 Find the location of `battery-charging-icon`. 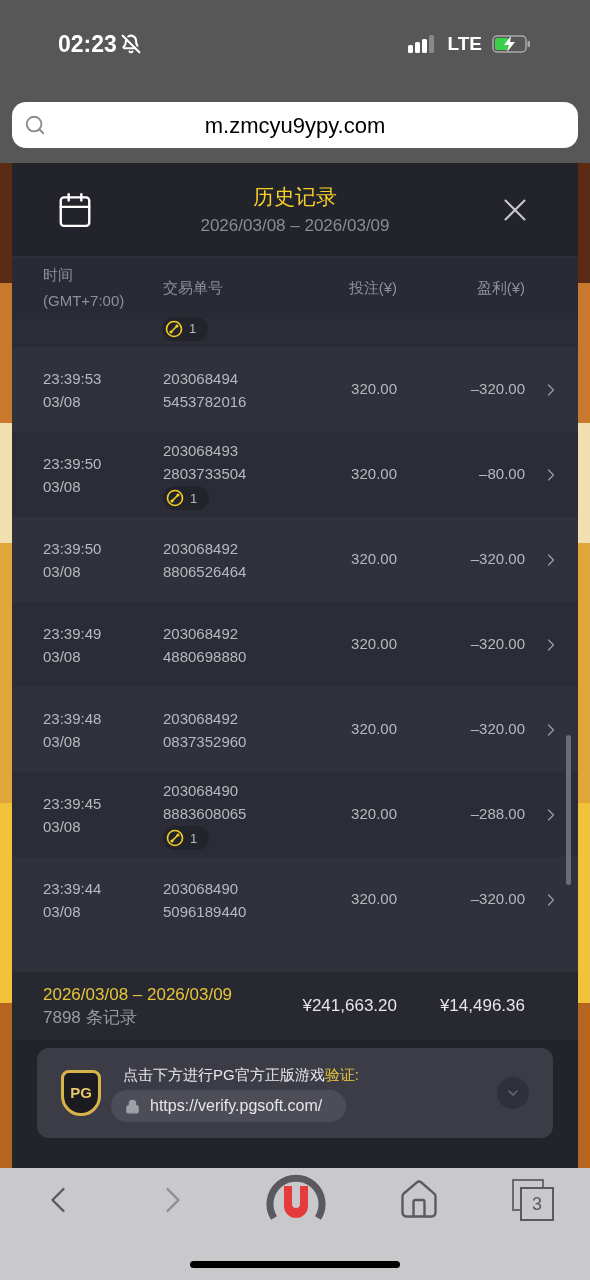

battery-charging-icon is located at coordinates (512, 44).